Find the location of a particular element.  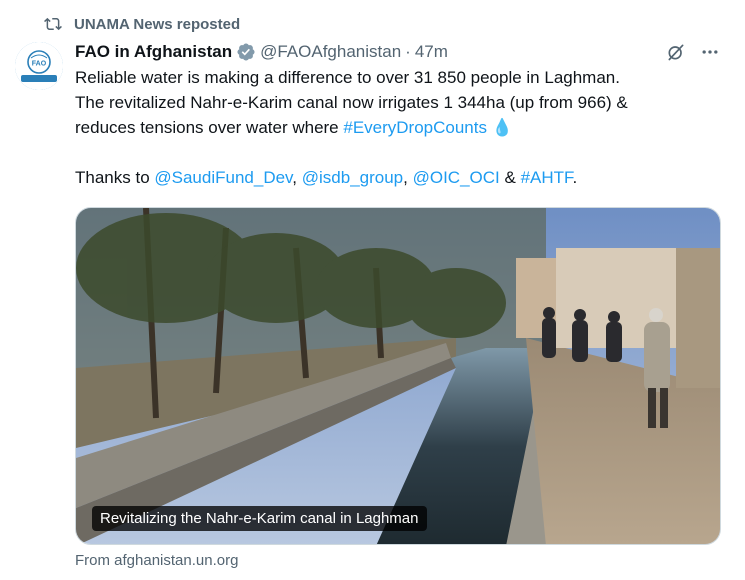

ampersand: & is located at coordinates (510, 177).